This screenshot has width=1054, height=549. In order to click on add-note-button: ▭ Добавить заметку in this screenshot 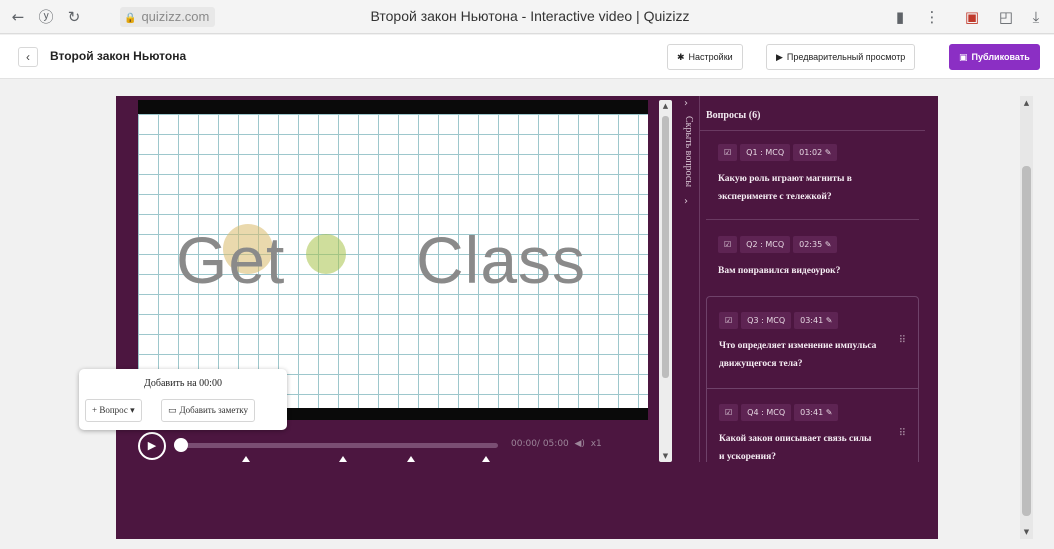, I will do `click(208, 410)`.